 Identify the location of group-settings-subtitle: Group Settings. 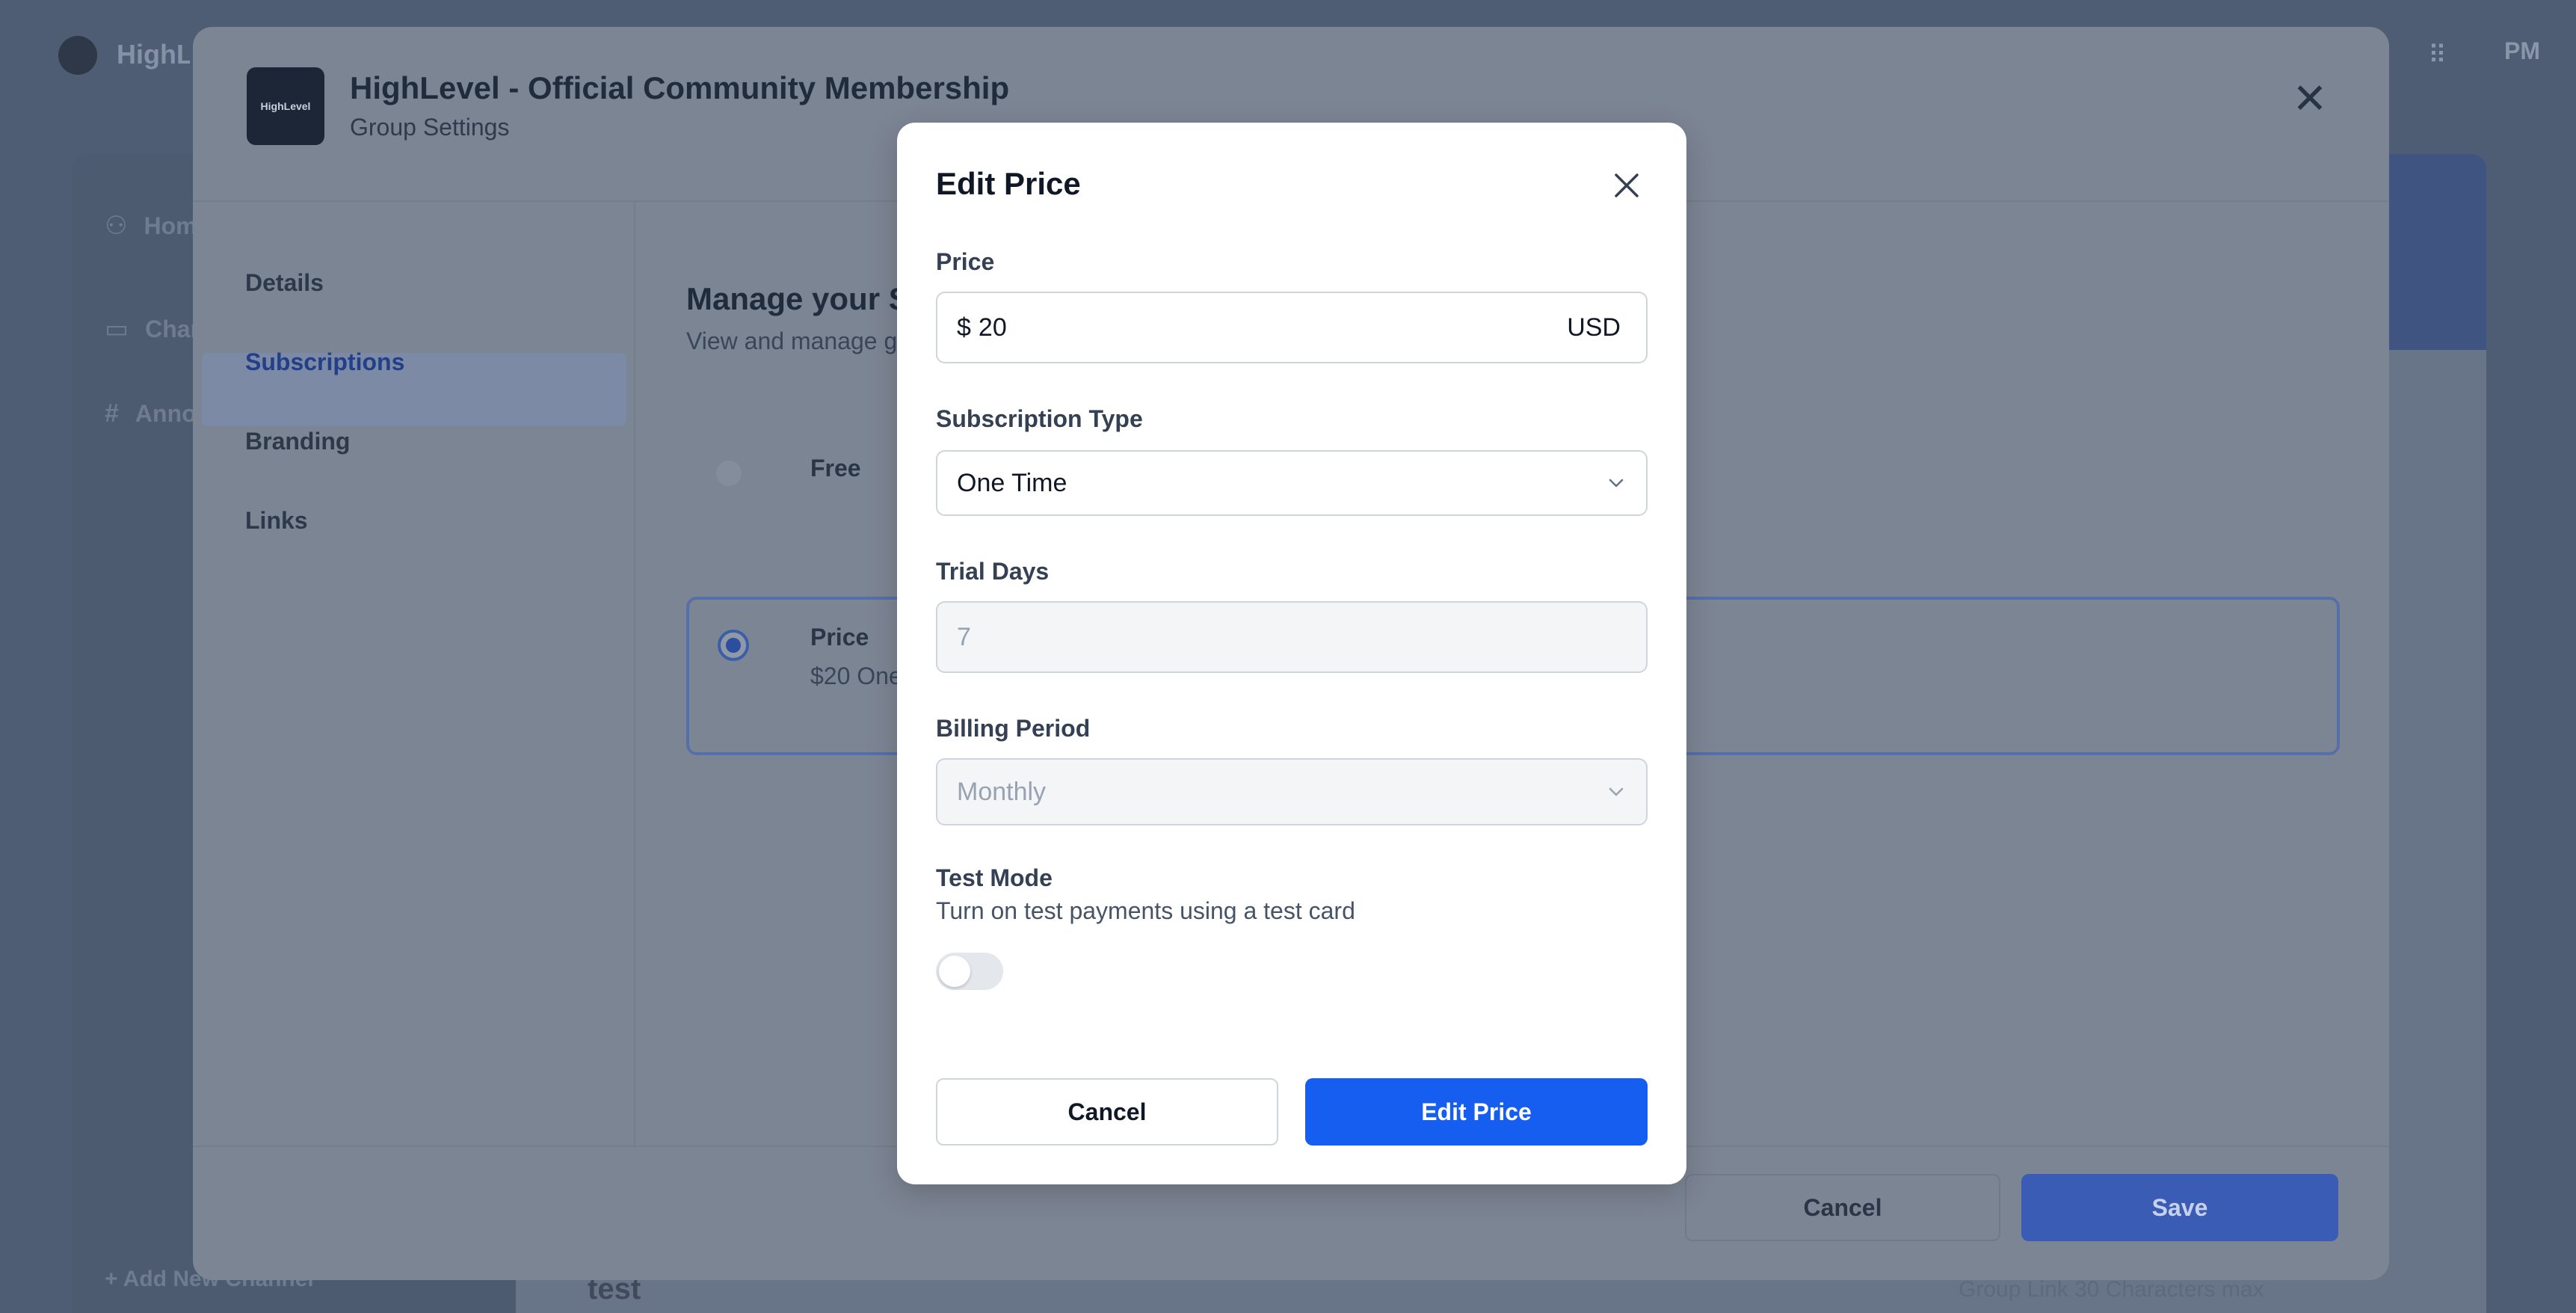
(430, 127).